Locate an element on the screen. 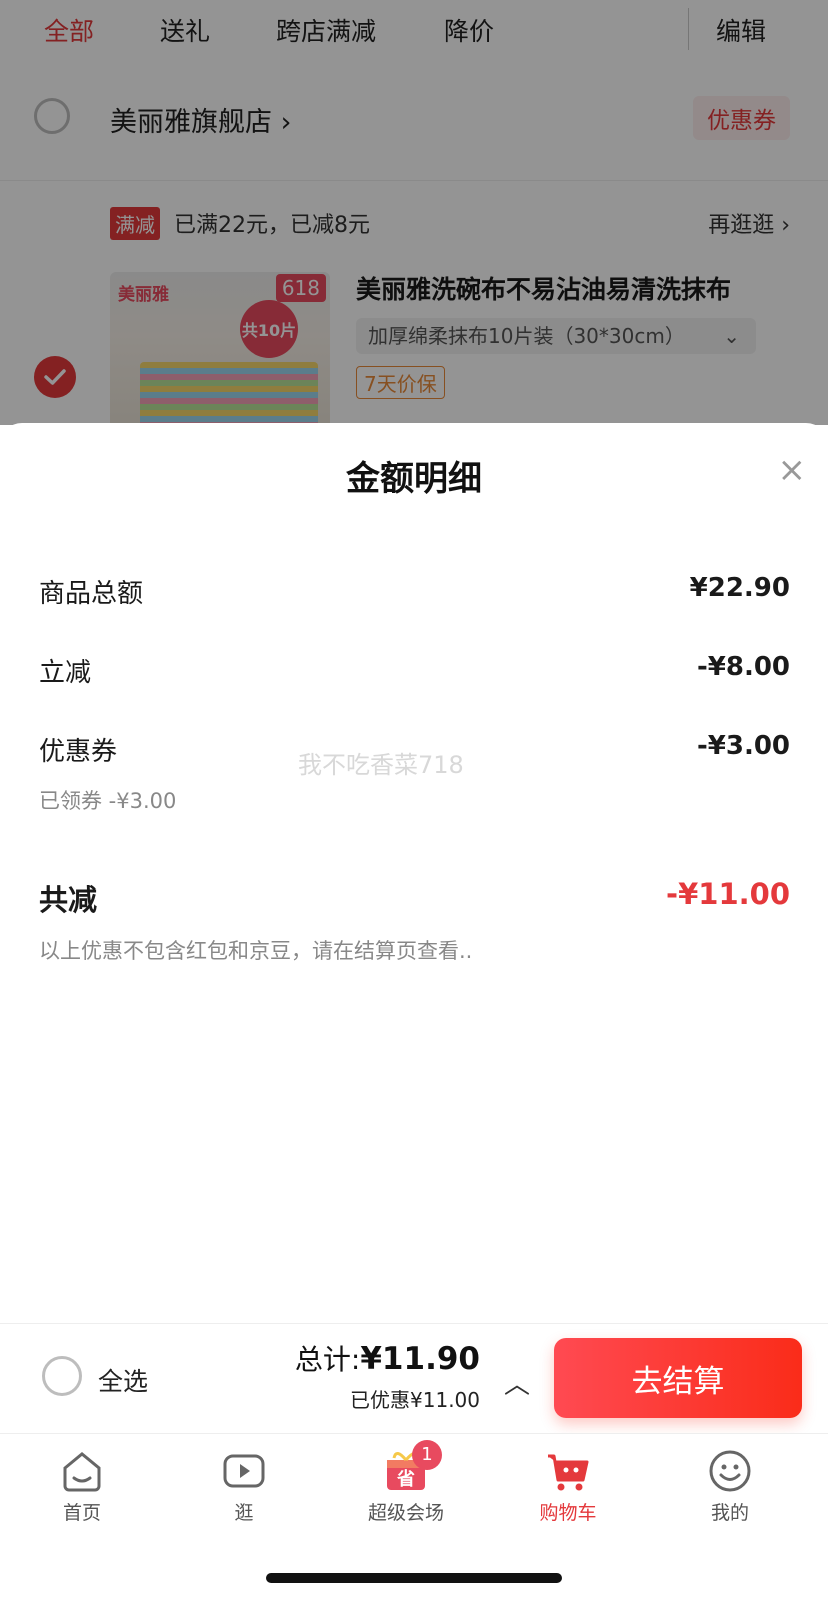 The width and height of the screenshot is (828, 1597). tab-super-venue: 省 1 超级会场 is located at coordinates (406, 1482).